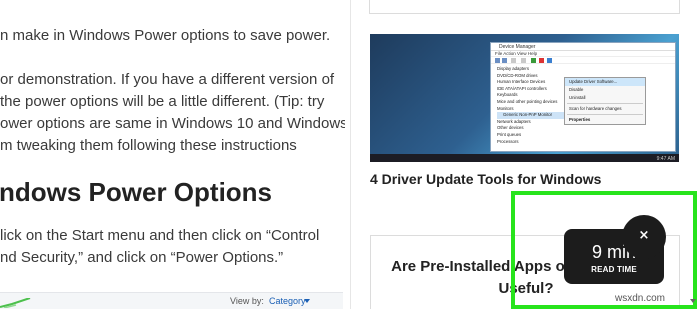 The width and height of the screenshot is (700, 309). What do you see at coordinates (580, 119) in the screenshot?
I see `context-menu-item: Properties` at bounding box center [580, 119].